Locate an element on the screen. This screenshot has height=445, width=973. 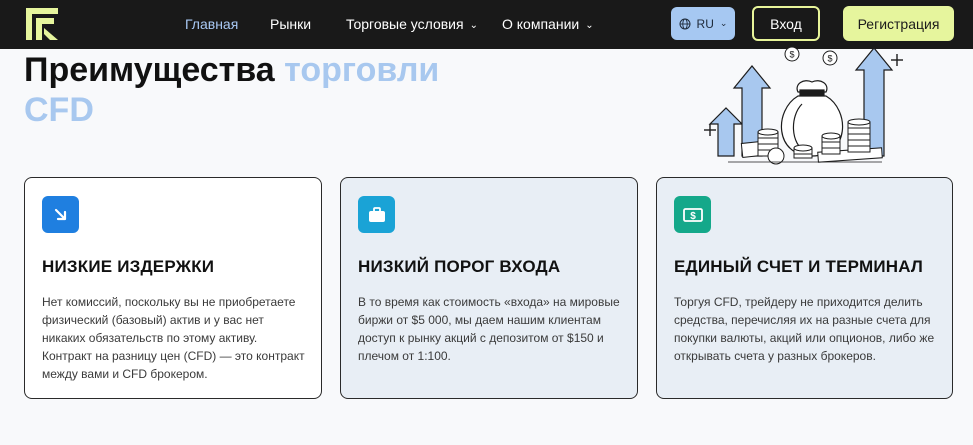
page-title-dark: Преимущества is located at coordinates (149, 70).